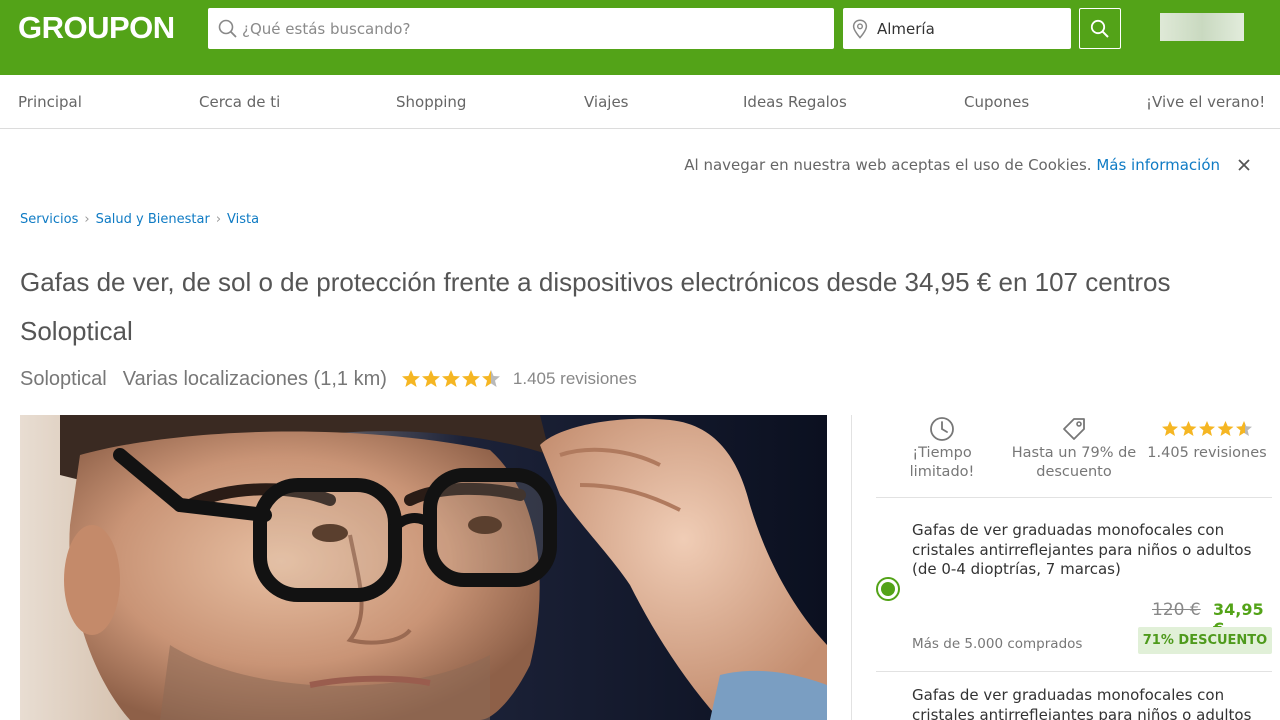 The height and width of the screenshot is (720, 1280). What do you see at coordinates (1207, 438) in the screenshot?
I see `badge-reviews: 1.405 revisiones` at bounding box center [1207, 438].